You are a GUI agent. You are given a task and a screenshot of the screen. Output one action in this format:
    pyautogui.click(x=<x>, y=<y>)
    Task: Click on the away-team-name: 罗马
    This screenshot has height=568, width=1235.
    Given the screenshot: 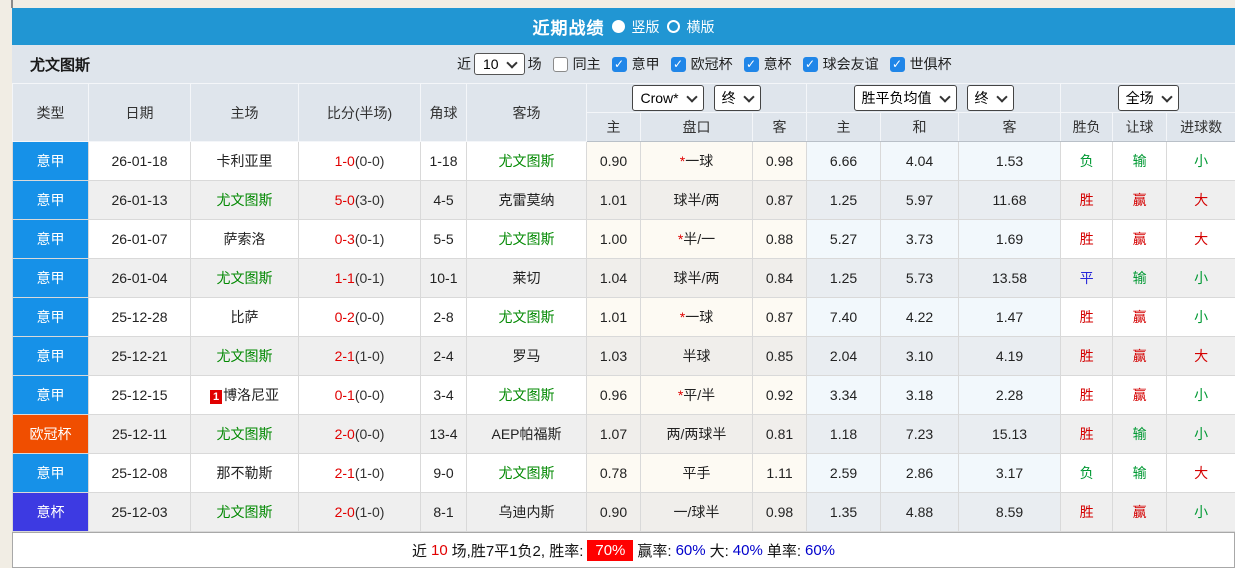 What is the action you would take?
    pyautogui.click(x=527, y=356)
    